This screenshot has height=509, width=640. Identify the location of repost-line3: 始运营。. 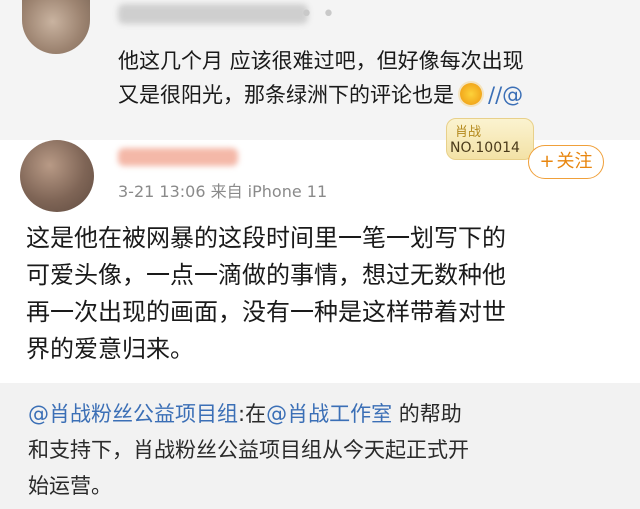
(70, 486).